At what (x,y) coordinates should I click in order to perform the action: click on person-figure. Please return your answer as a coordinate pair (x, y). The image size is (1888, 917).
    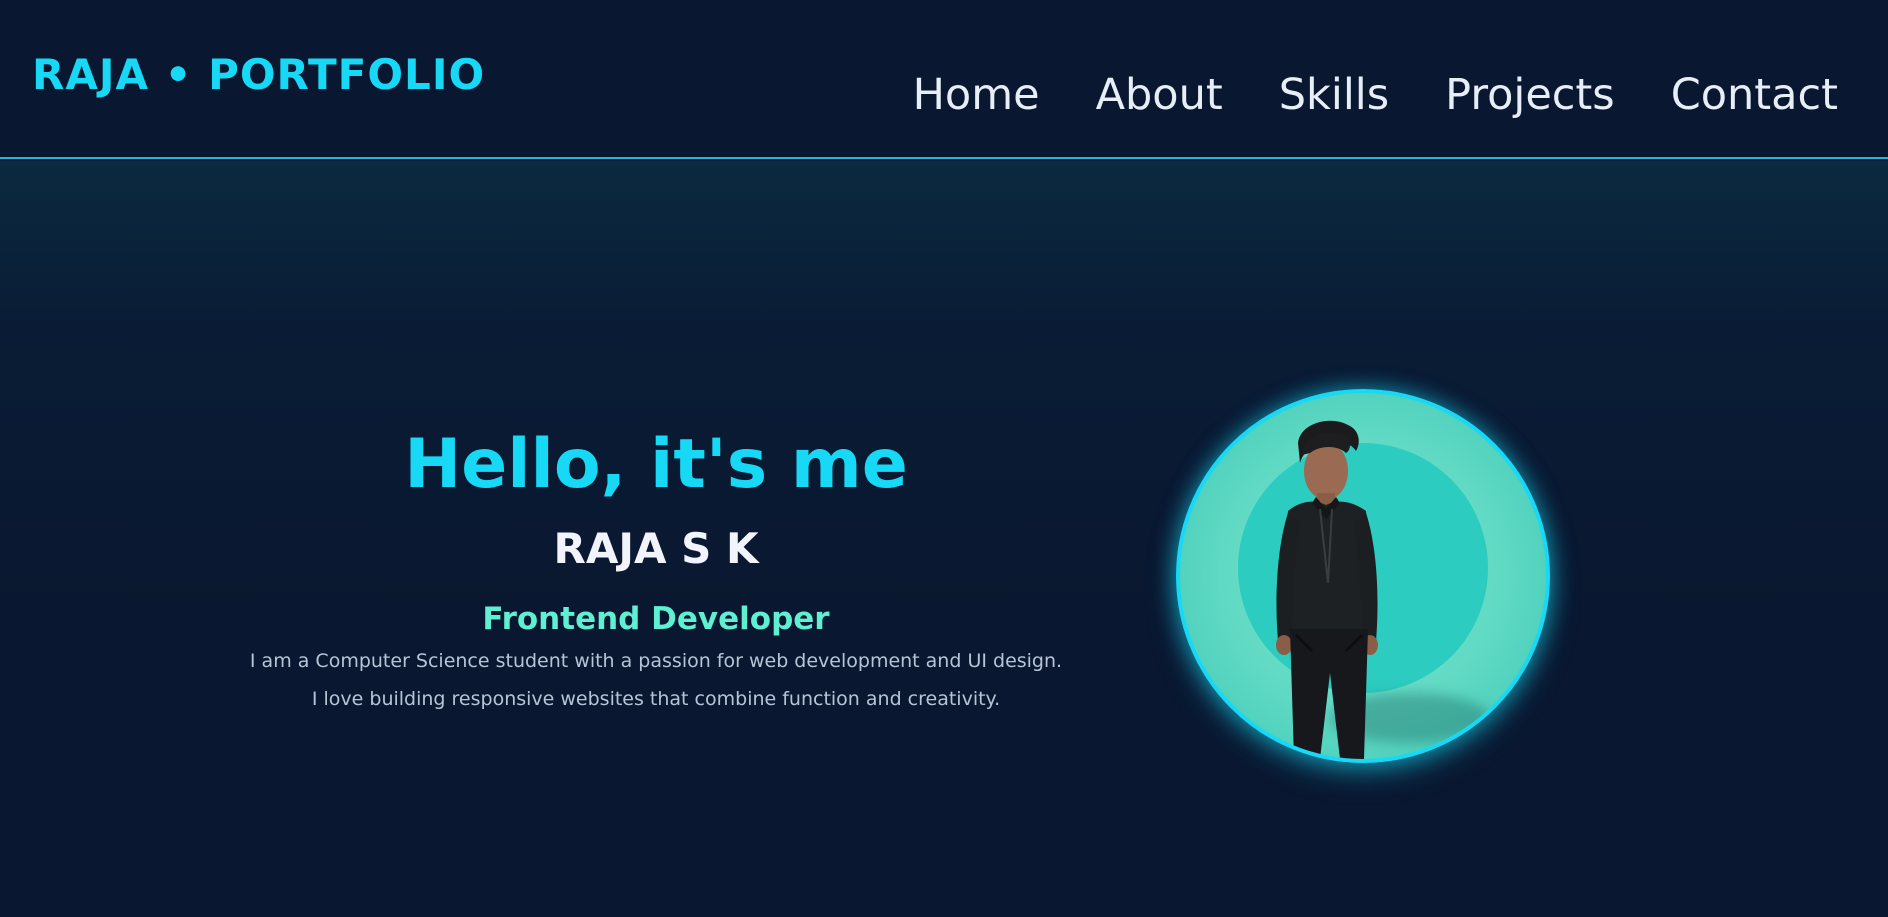
    Looking at the image, I should click on (1327, 589).